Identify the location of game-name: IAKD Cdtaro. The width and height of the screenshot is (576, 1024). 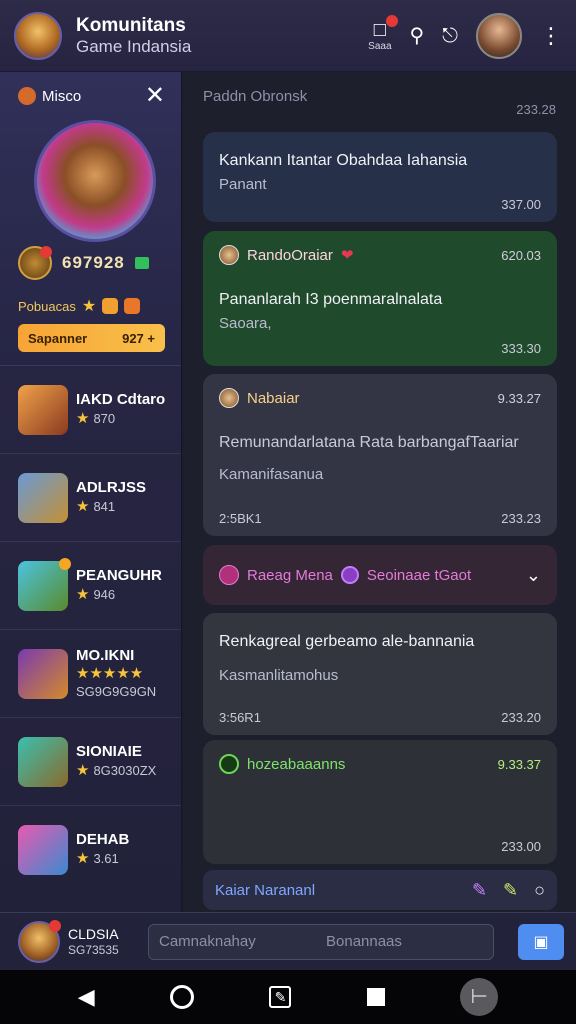
(121, 399).